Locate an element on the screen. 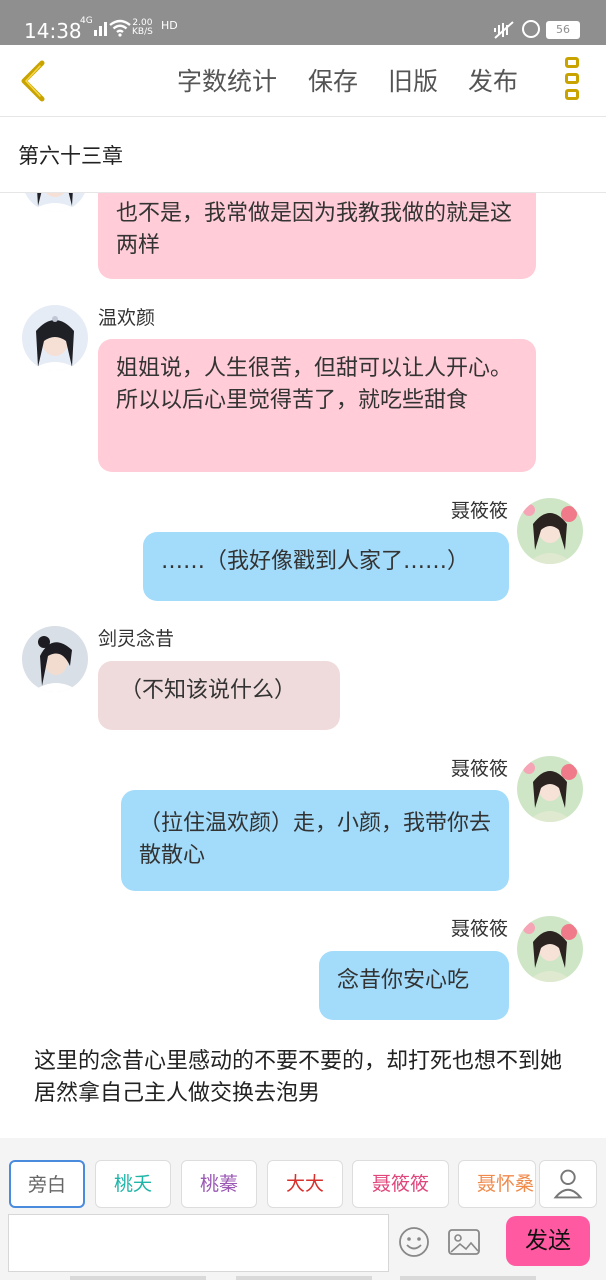 Image resolution: width=606 pixels, height=1280 pixels. send-button: 发送 is located at coordinates (548, 1241).